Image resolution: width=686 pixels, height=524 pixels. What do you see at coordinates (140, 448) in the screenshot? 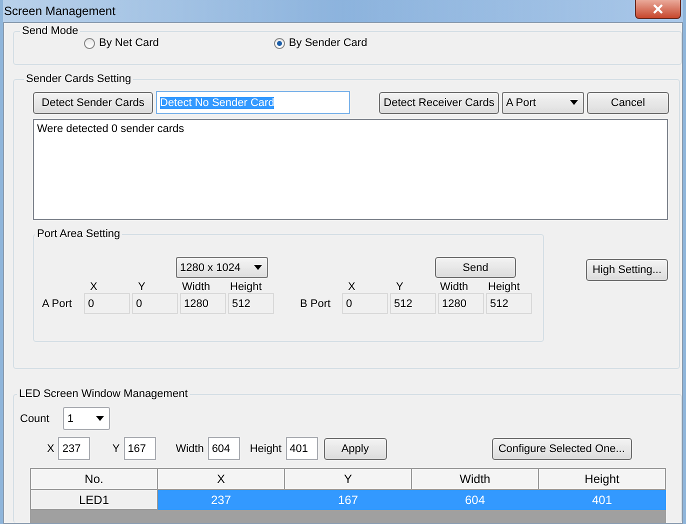
I see `input-field: 167` at bounding box center [140, 448].